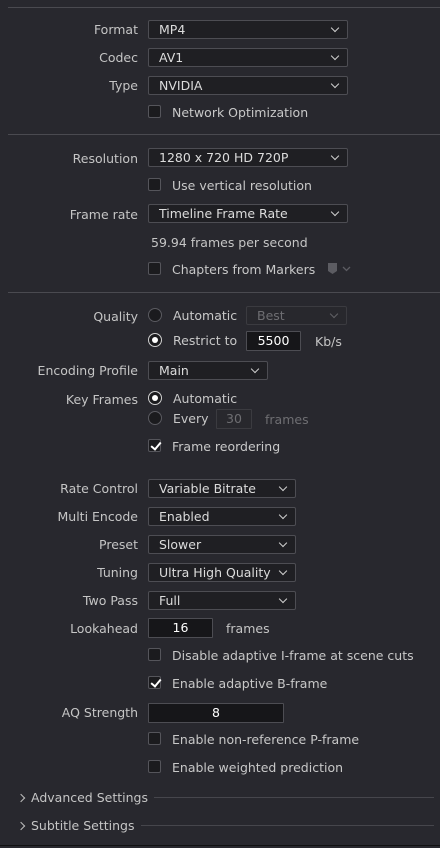 The width and height of the screenshot is (440, 848). Describe the element at coordinates (155, 418) in the screenshot. I see `key-frames-every-radio` at that location.